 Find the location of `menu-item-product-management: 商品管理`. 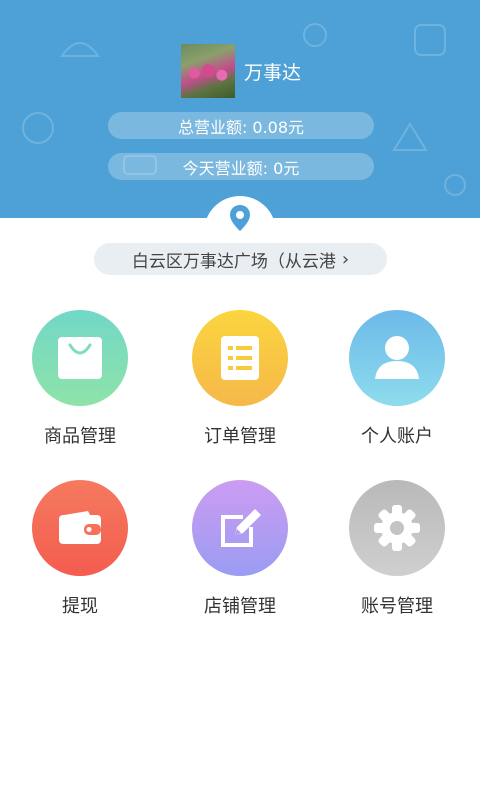

menu-item-product-management: 商品管理 is located at coordinates (80, 385).